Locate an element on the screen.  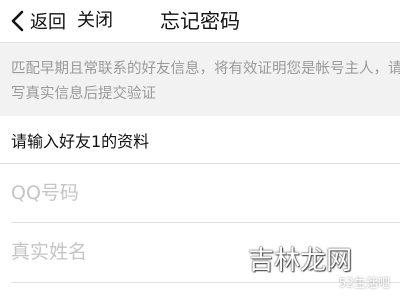
section-title: 请输入好友1的资料 is located at coordinates (80, 141).